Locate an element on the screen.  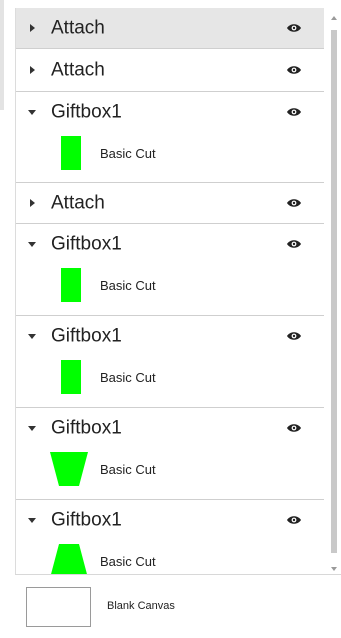
vertical-scrollbar is located at coordinates (334, 291).